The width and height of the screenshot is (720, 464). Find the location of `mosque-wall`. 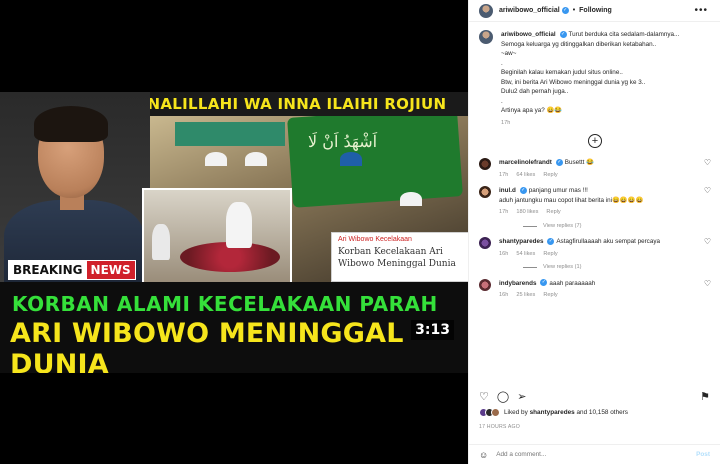

mosque-wall is located at coordinates (230, 134).